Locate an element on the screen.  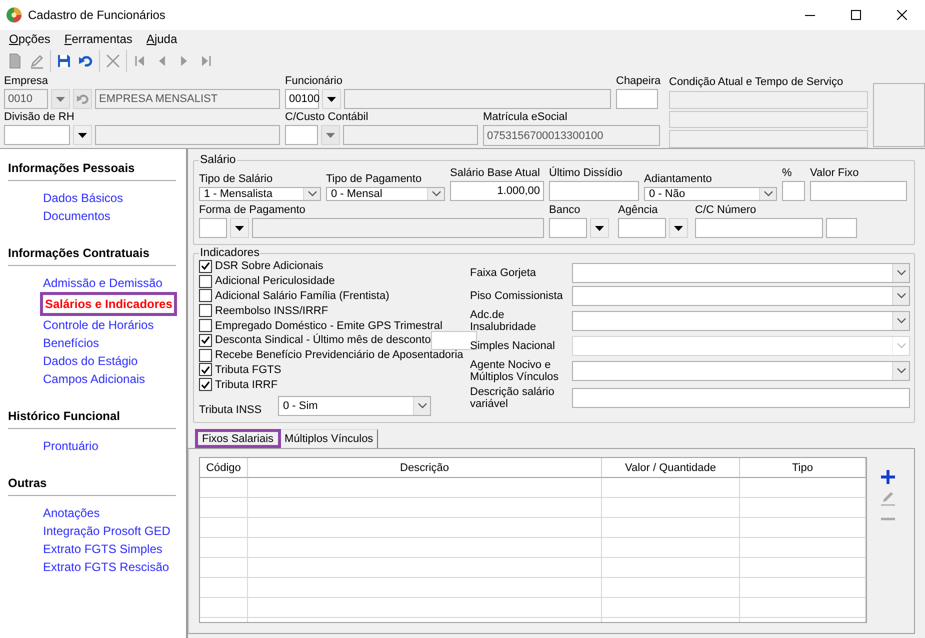
field-label: Agência is located at coordinates (638, 210).